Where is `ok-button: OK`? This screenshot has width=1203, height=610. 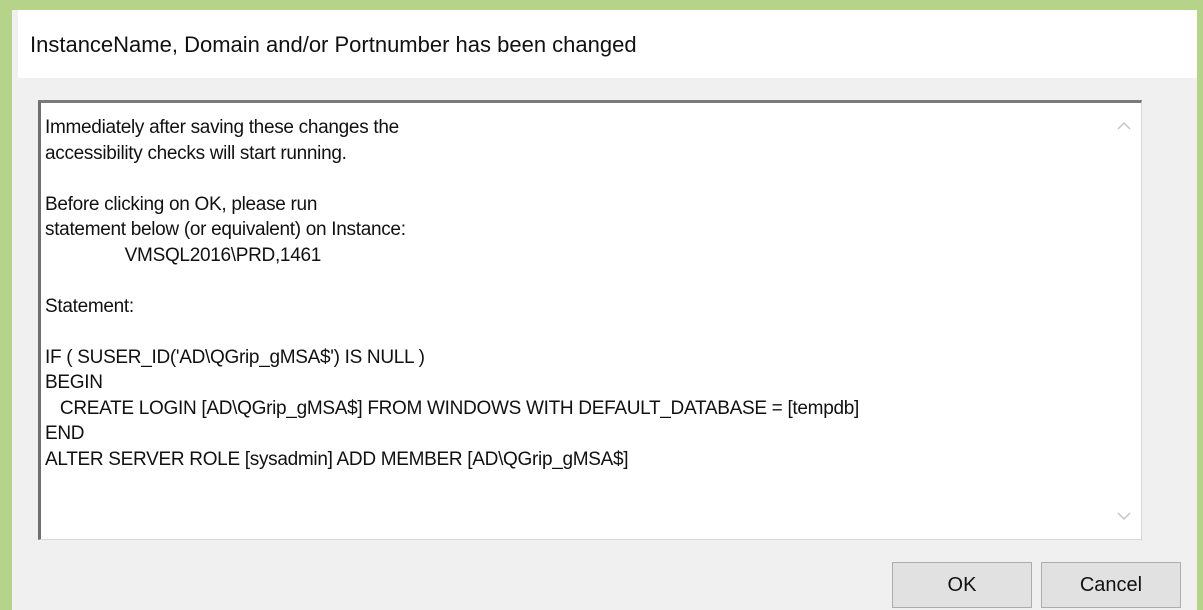
ok-button: OK is located at coordinates (962, 585).